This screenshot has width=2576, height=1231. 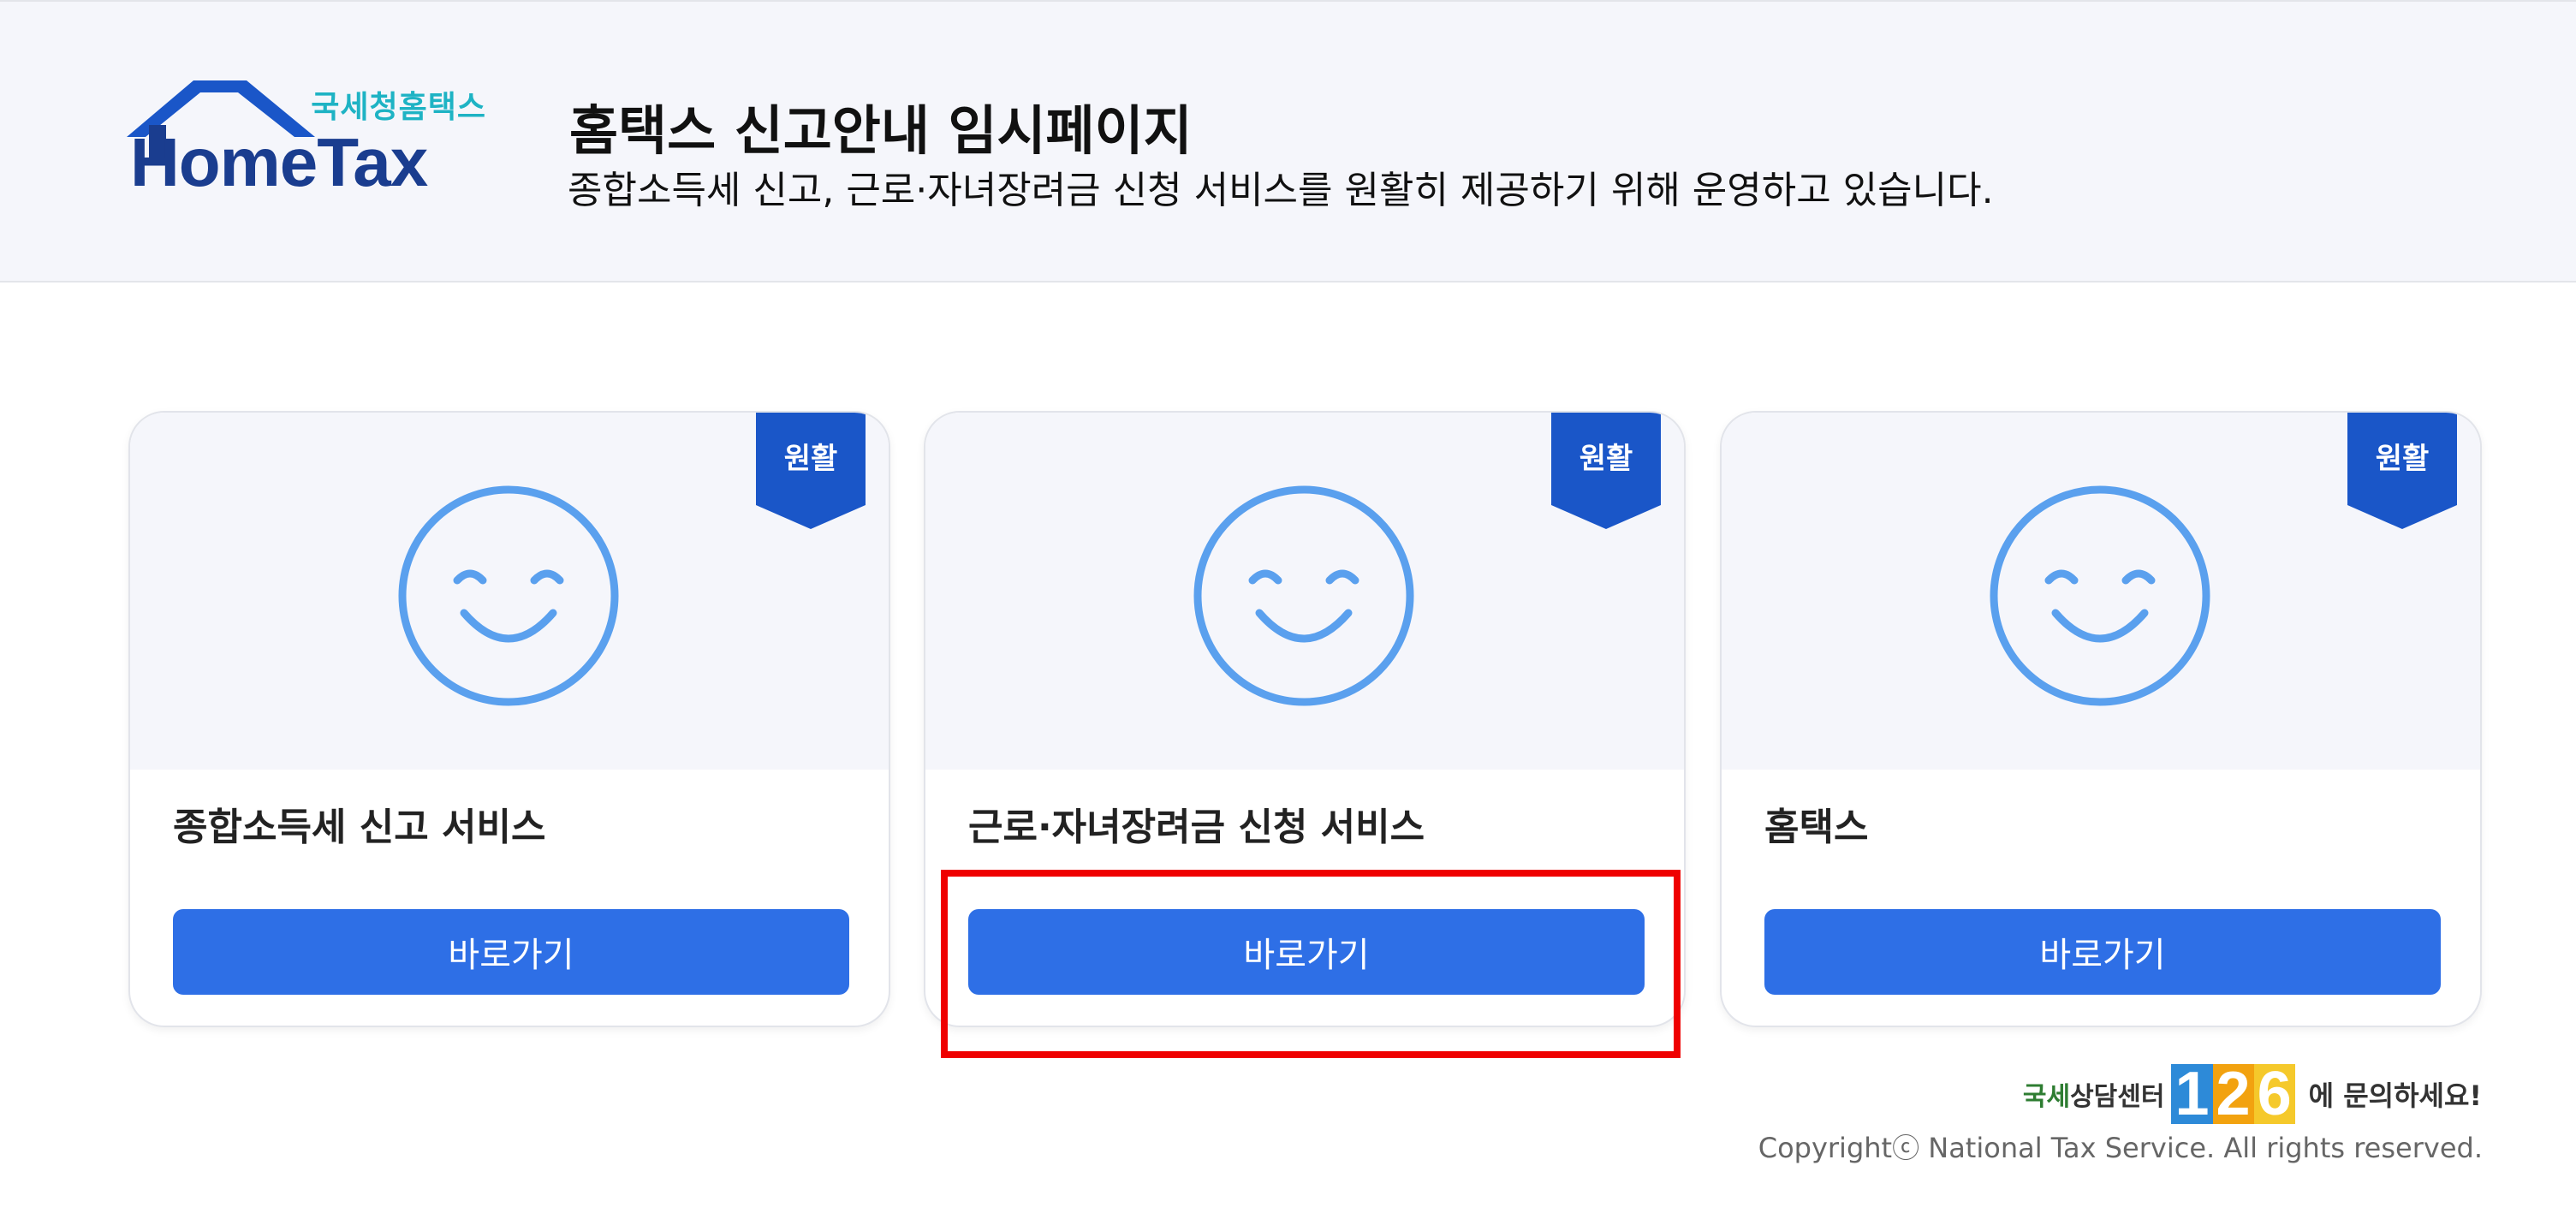 I want to click on tax-center-number: 1 2 6, so click(x=2233, y=1094).